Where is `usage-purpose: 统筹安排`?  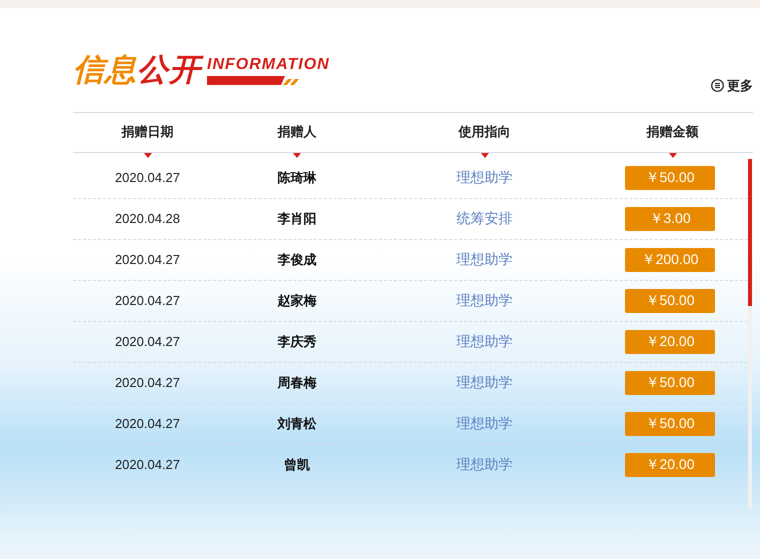 usage-purpose: 统筹安排 is located at coordinates (484, 218).